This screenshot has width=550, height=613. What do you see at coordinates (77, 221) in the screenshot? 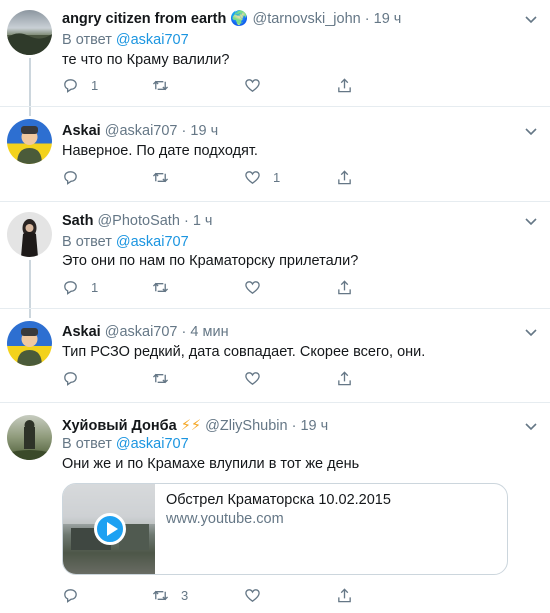
I see `display-name: Sath` at bounding box center [77, 221].